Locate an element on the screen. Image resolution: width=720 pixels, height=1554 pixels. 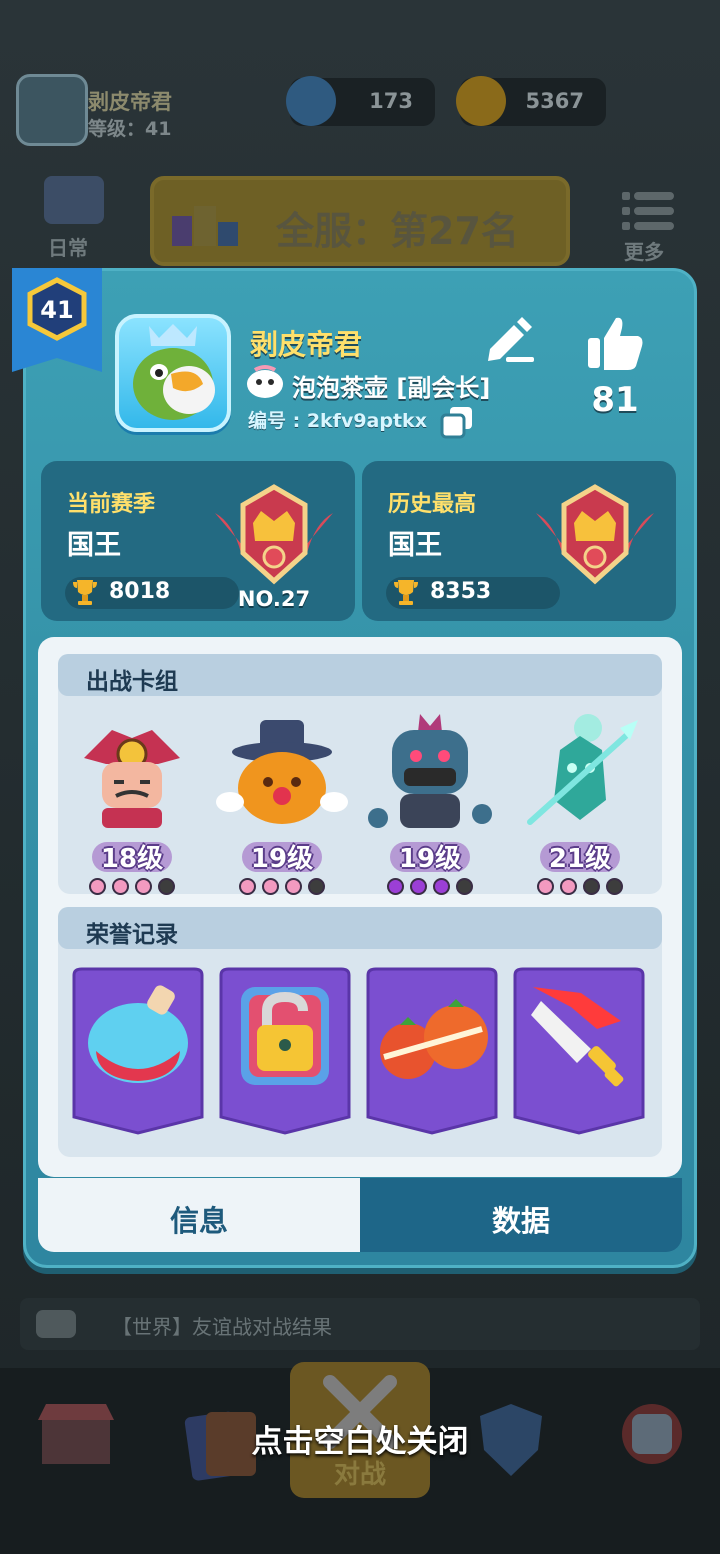
honors-title: 荣誉记录 is located at coordinates (132, 935).